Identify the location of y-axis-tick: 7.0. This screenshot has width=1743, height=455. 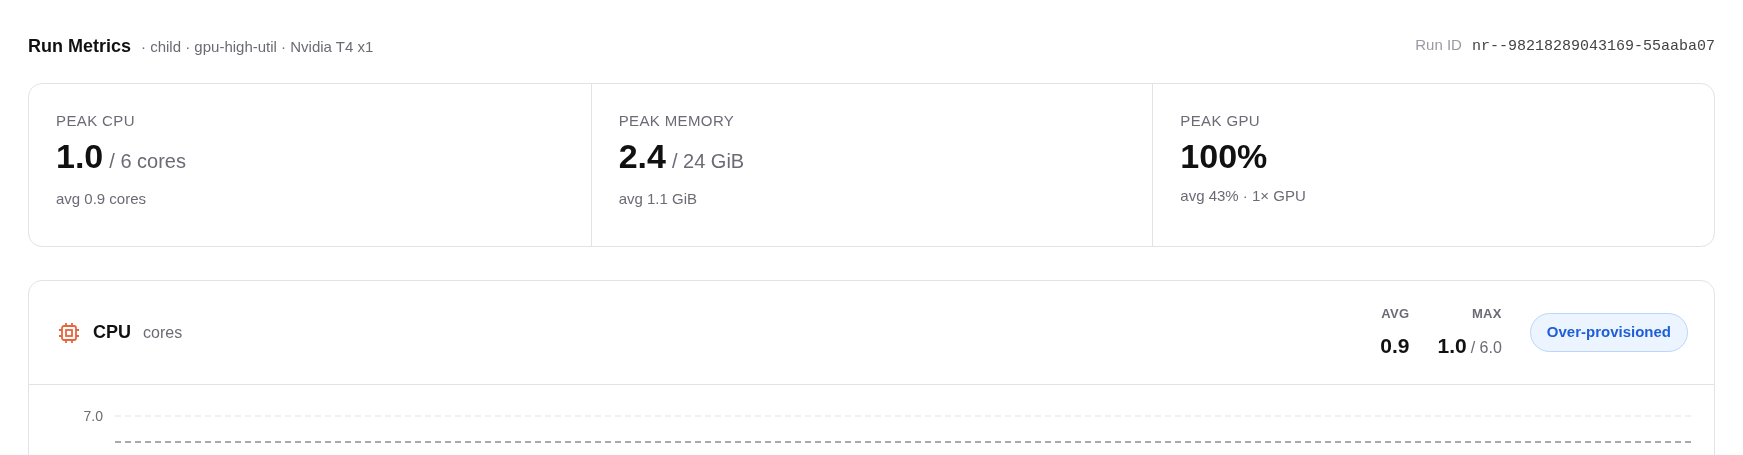
(93, 416).